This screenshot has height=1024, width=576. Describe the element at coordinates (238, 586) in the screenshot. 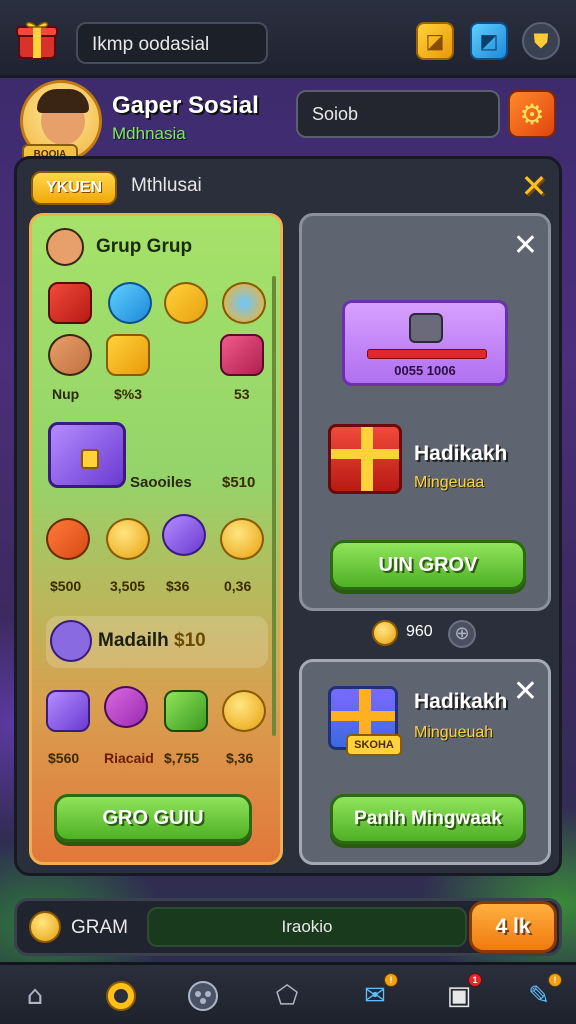

I see `item-price: 0,36` at that location.